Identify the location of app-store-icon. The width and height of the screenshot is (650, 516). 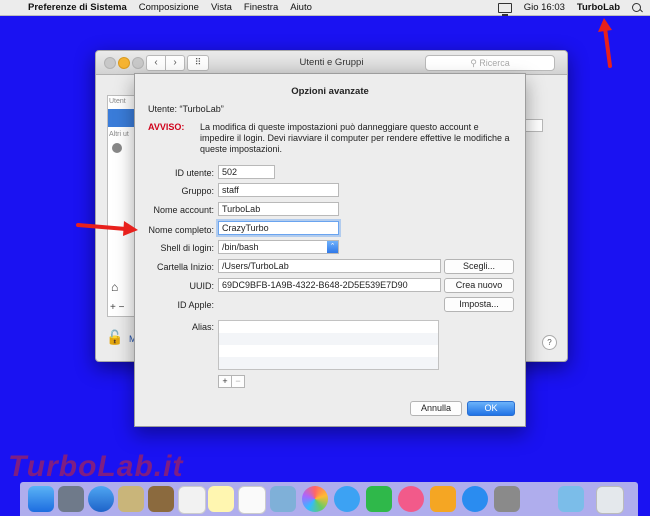
(475, 499).